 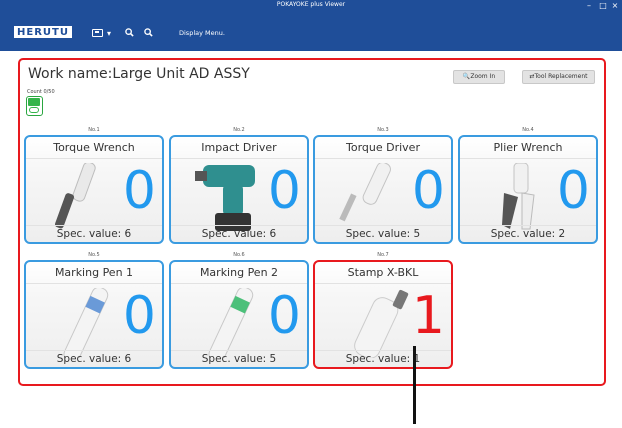 I want to click on tool-panel: Plier Wrench 0 Spec. value: 2, so click(x=528, y=189).